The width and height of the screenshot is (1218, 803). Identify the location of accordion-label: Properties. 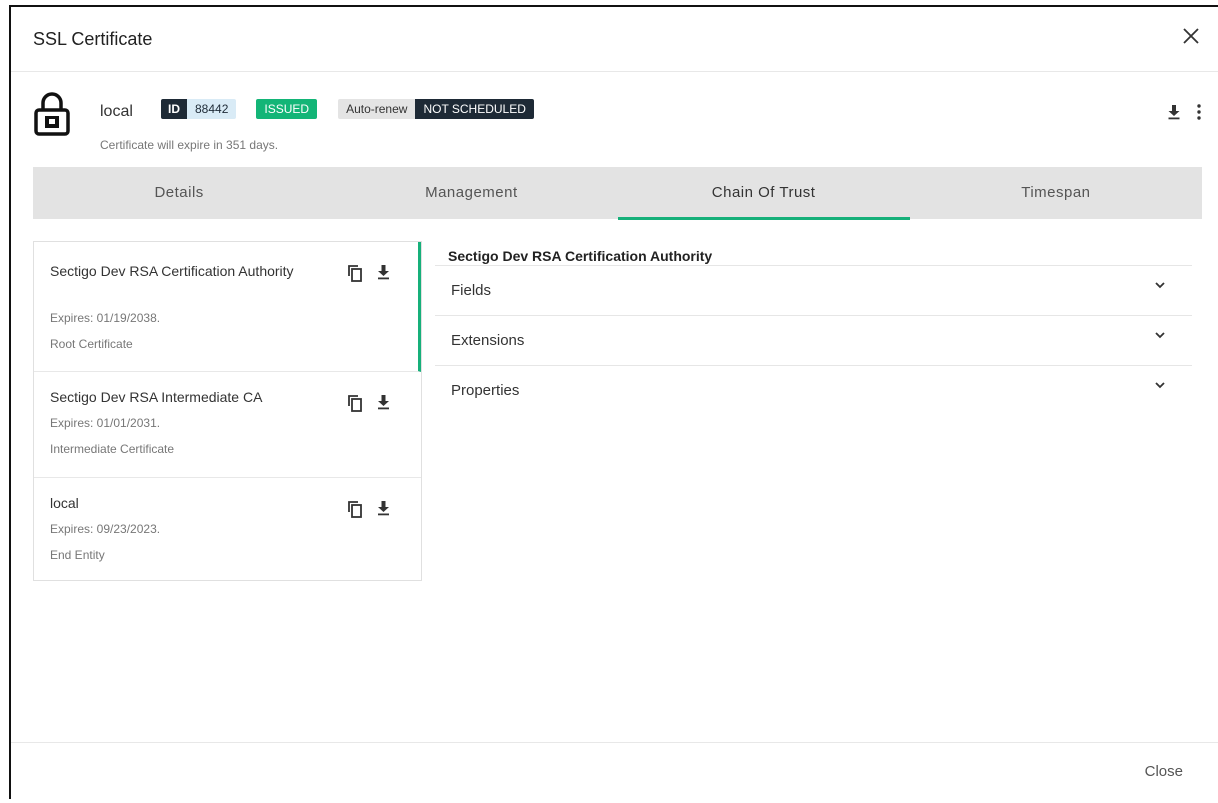
(485, 390).